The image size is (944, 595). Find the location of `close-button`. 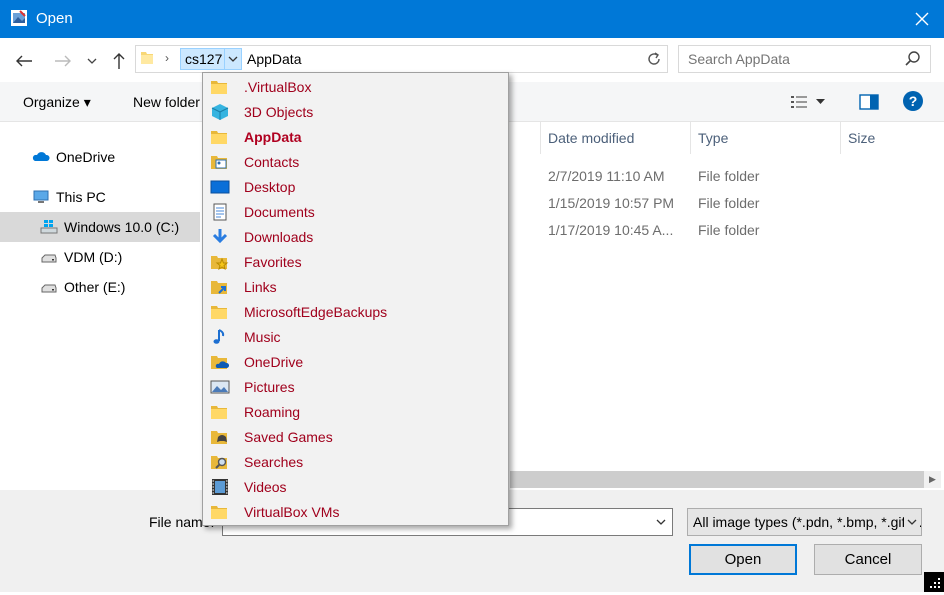

close-button is located at coordinates (922, 19).